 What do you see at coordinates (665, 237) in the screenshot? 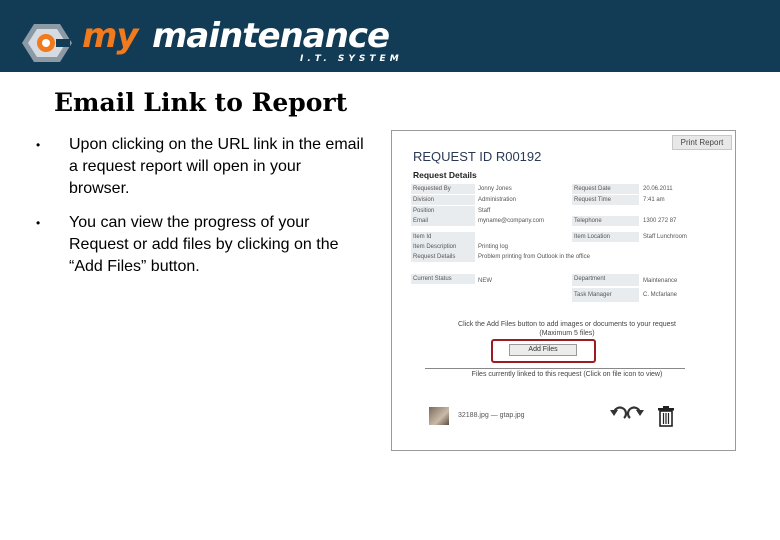
I see `field-value: Staff Lunchroom` at bounding box center [665, 237].